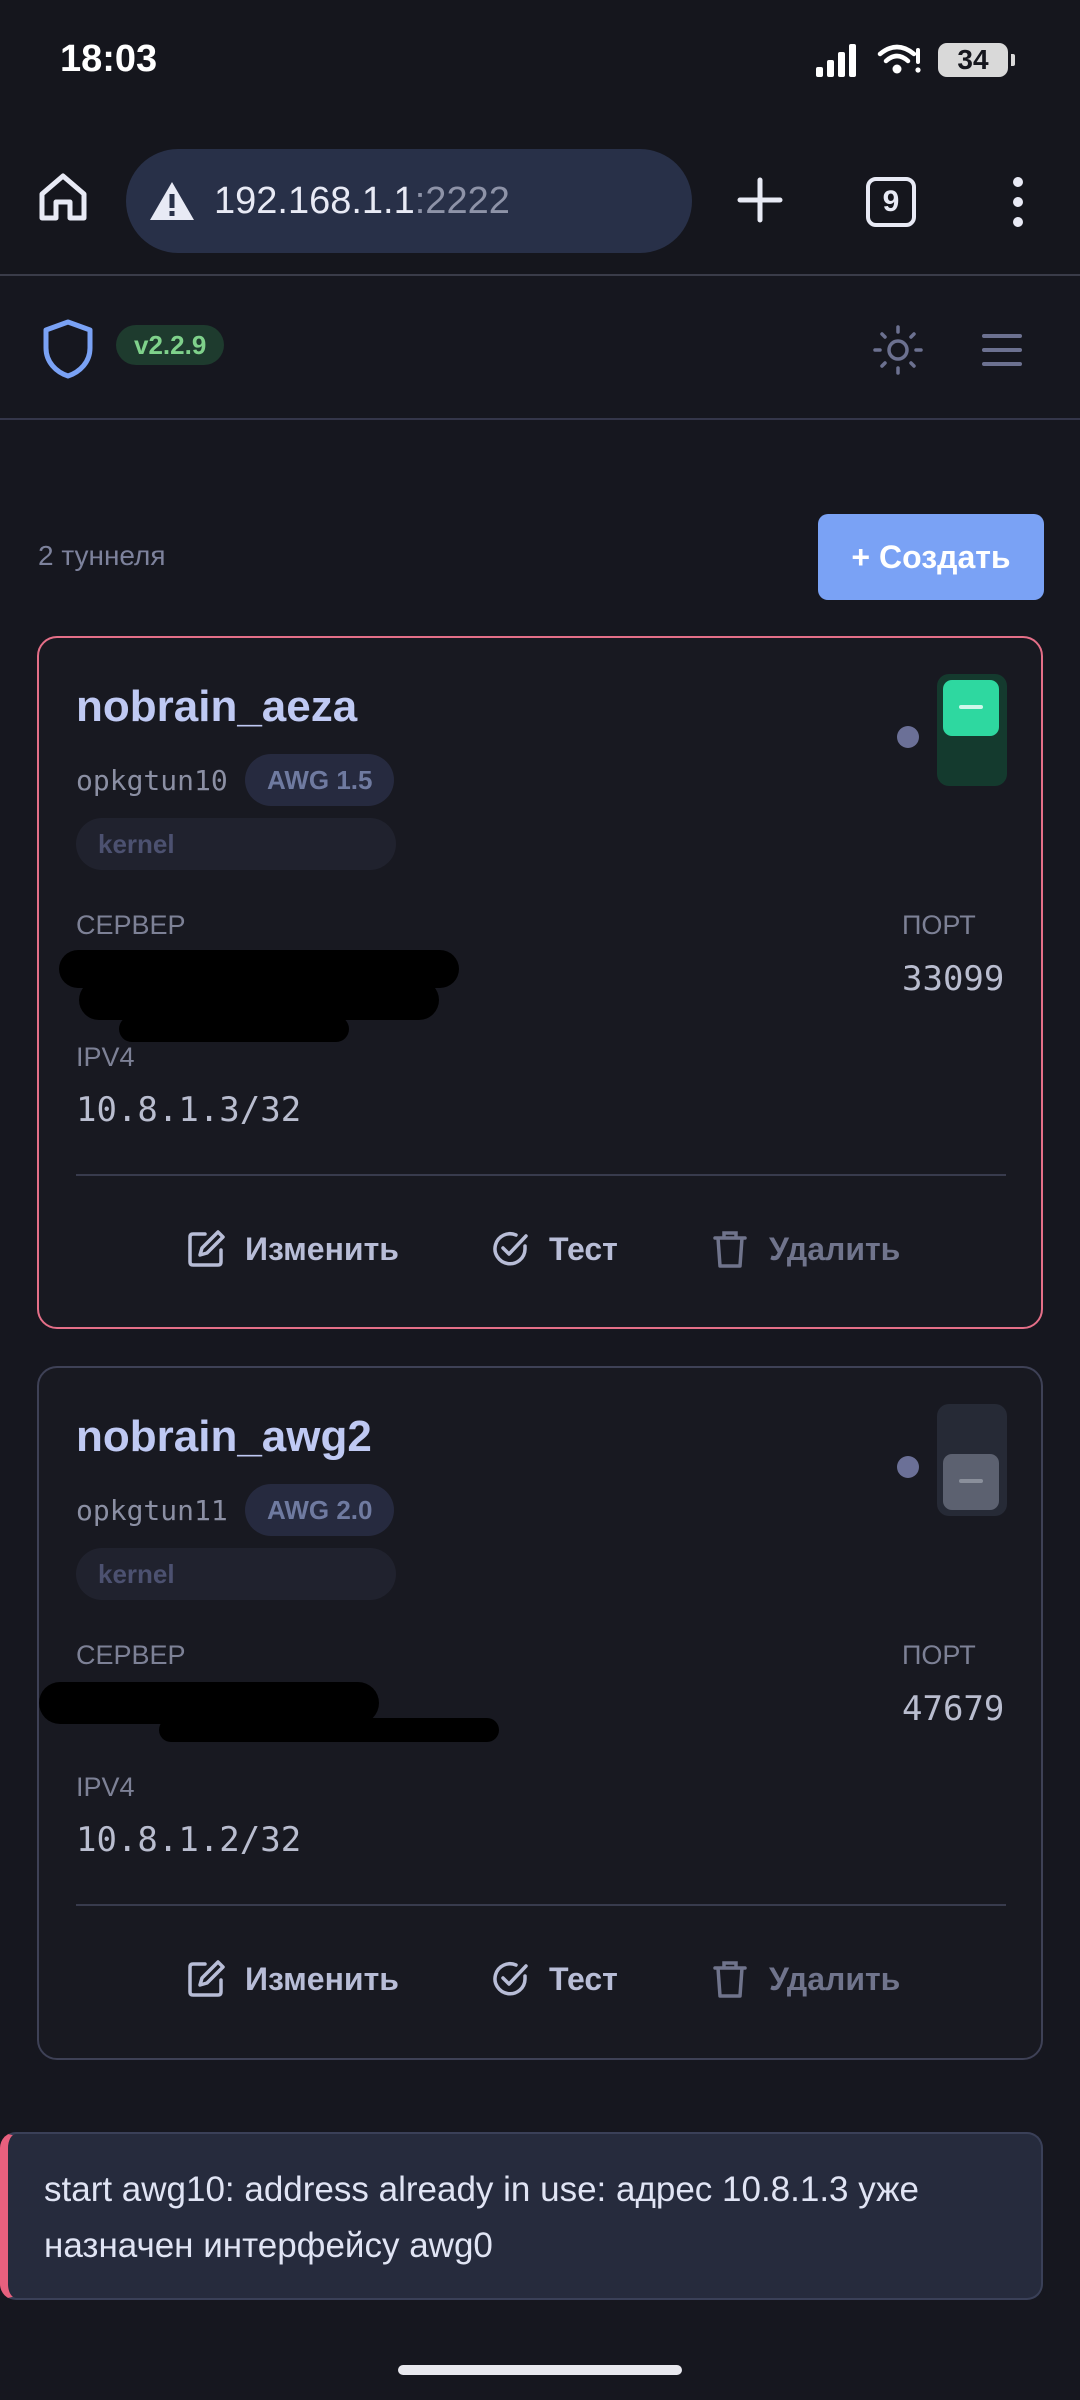 Image resolution: width=1080 pixels, height=2400 pixels. Describe the element at coordinates (189, 1110) in the screenshot. I see `ipv4-value: 10.8.1.3/32` at that location.